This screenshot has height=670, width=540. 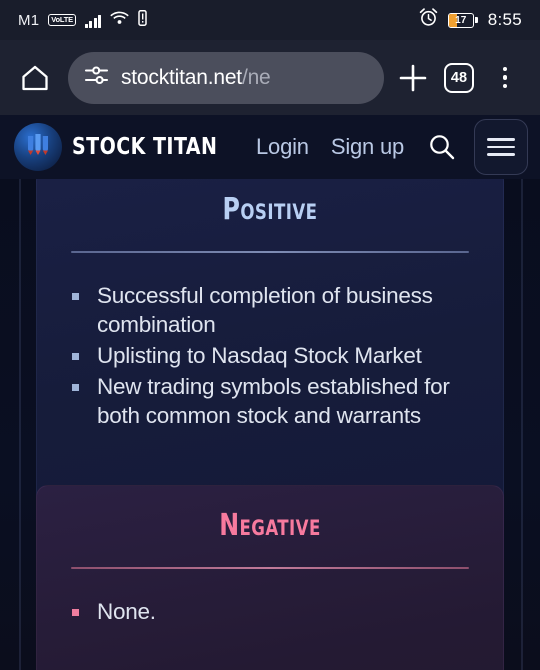 What do you see at coordinates (38, 147) in the screenshot?
I see `stock-titan-logo-icon` at bounding box center [38, 147].